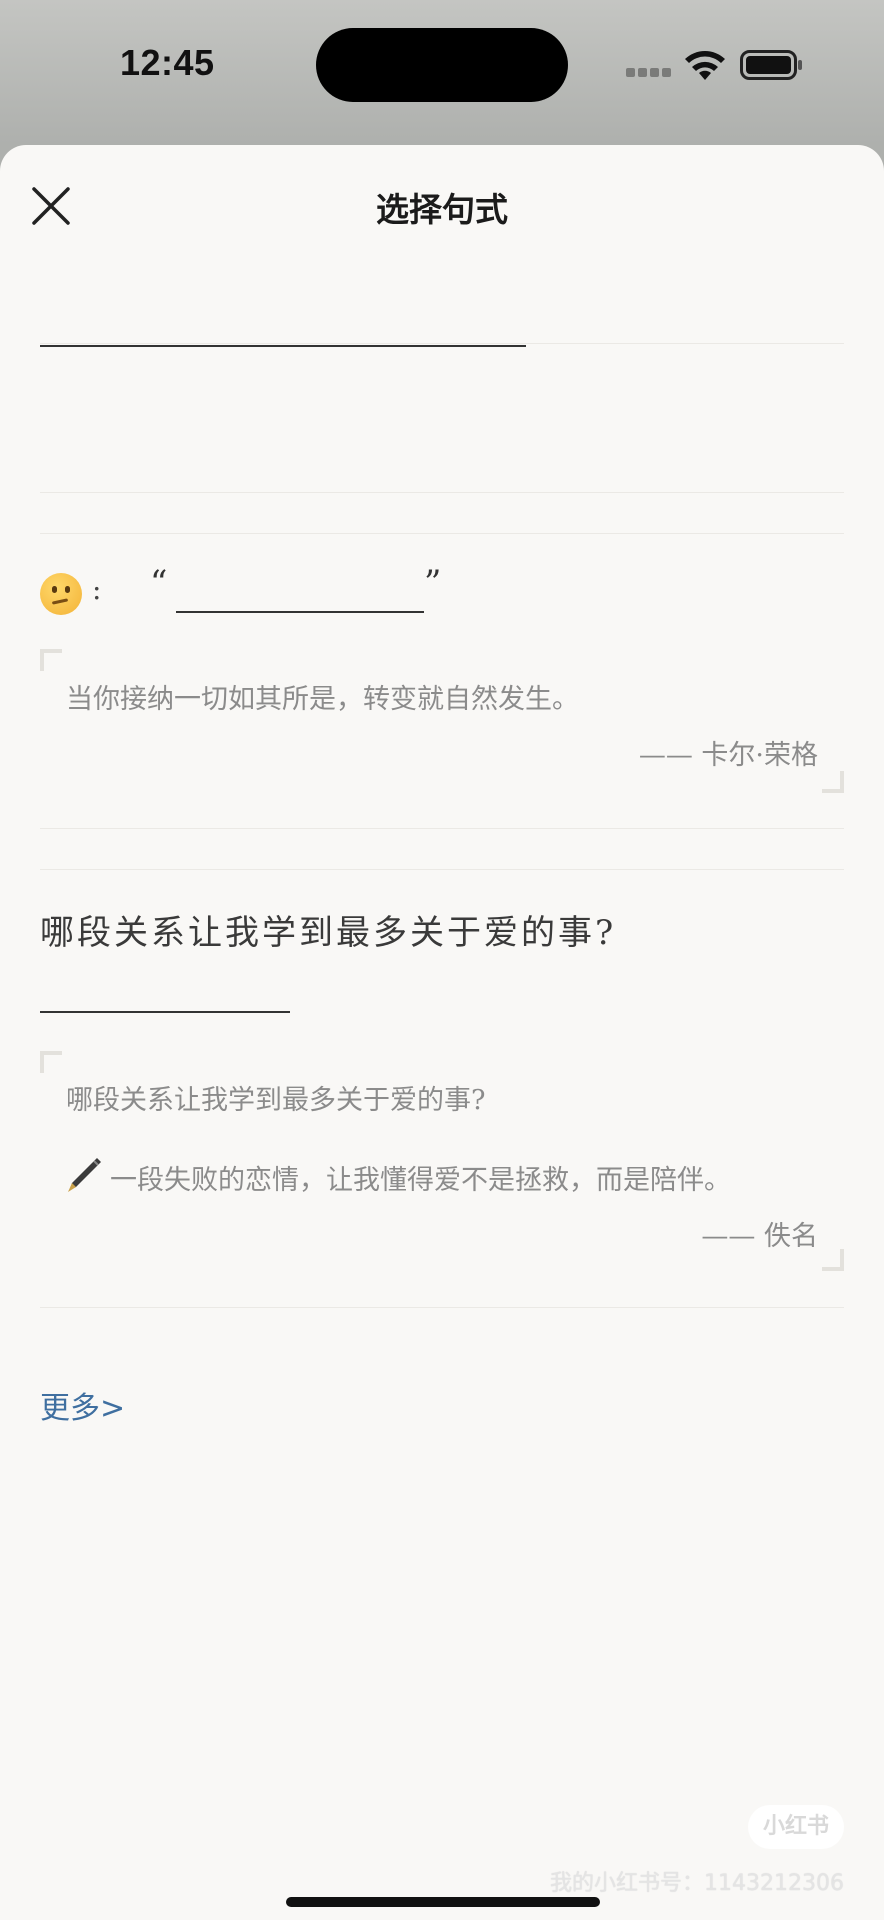  Describe the element at coordinates (705, 65) in the screenshot. I see `wifi-icon` at that location.